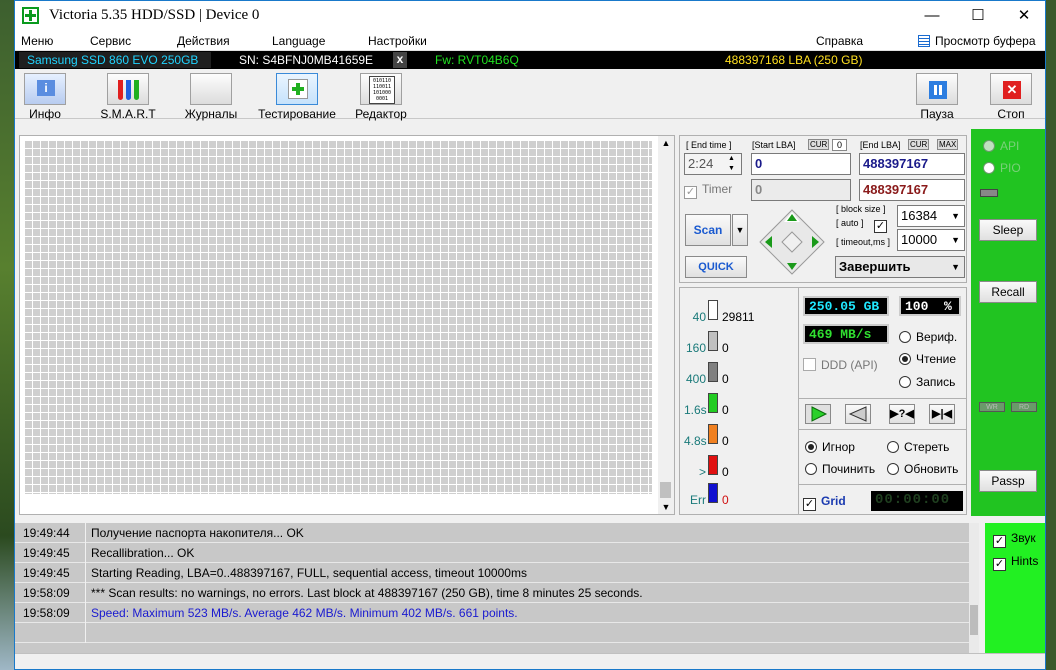  I want to click on api-radio: API, so click(1001, 146).